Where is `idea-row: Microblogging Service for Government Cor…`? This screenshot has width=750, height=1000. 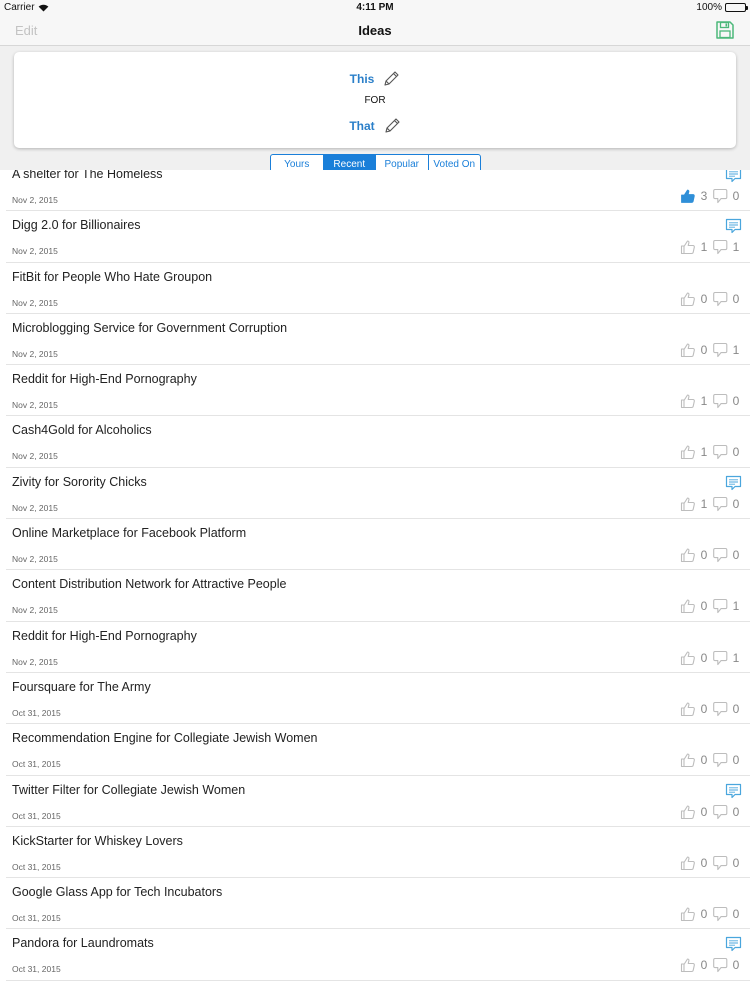 idea-row: Microblogging Service for Government Cor… is located at coordinates (378, 340).